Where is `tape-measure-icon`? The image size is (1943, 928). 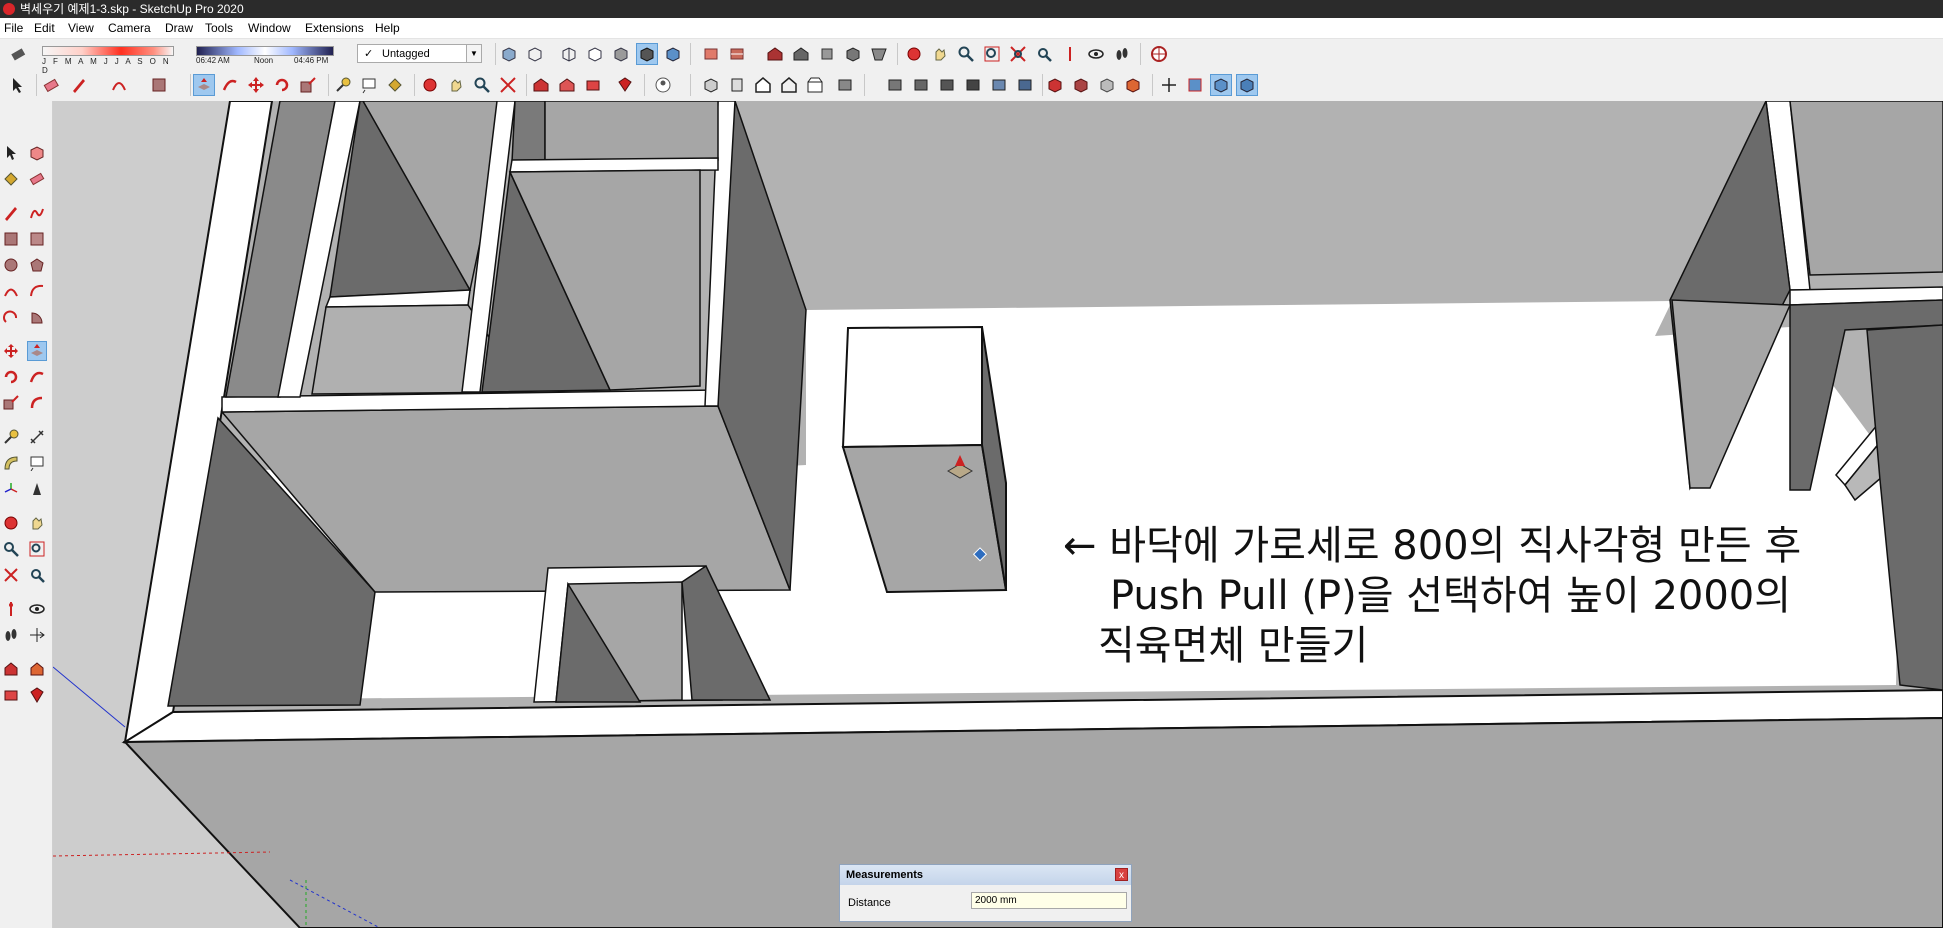 tape-measure-icon is located at coordinates (343, 85).